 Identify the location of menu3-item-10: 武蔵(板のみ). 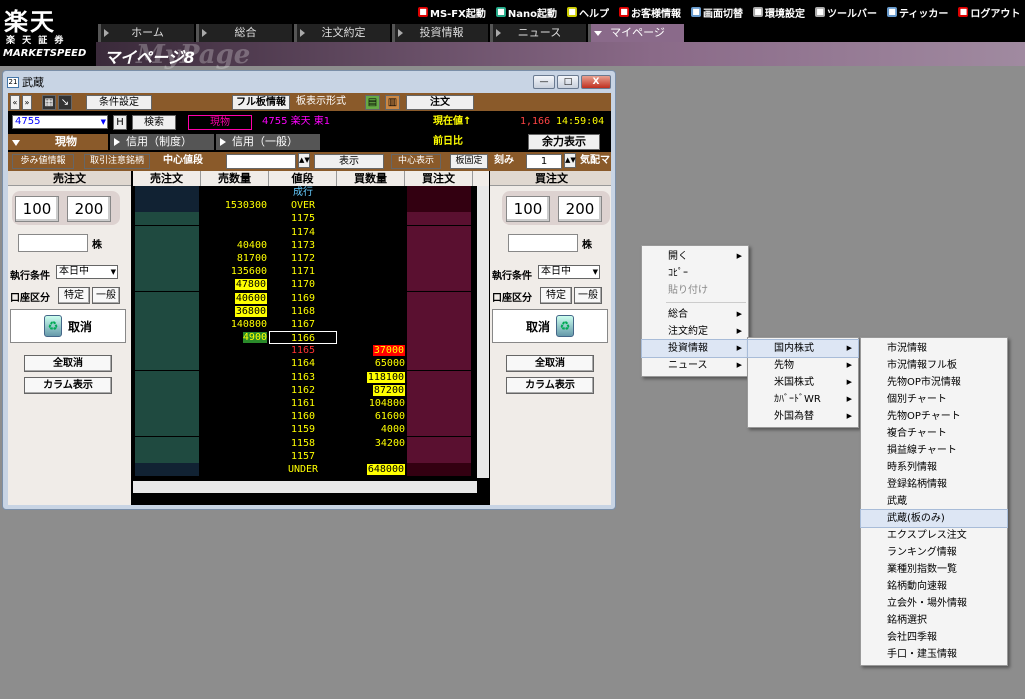
(934, 518).